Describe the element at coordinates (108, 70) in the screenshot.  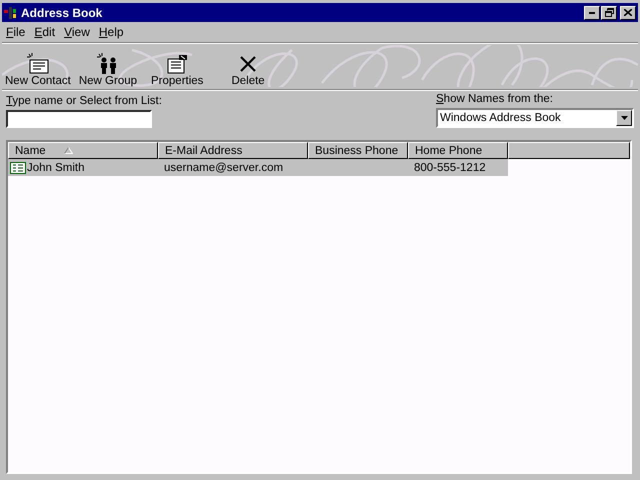
I see `toolbar-button: New Group` at that location.